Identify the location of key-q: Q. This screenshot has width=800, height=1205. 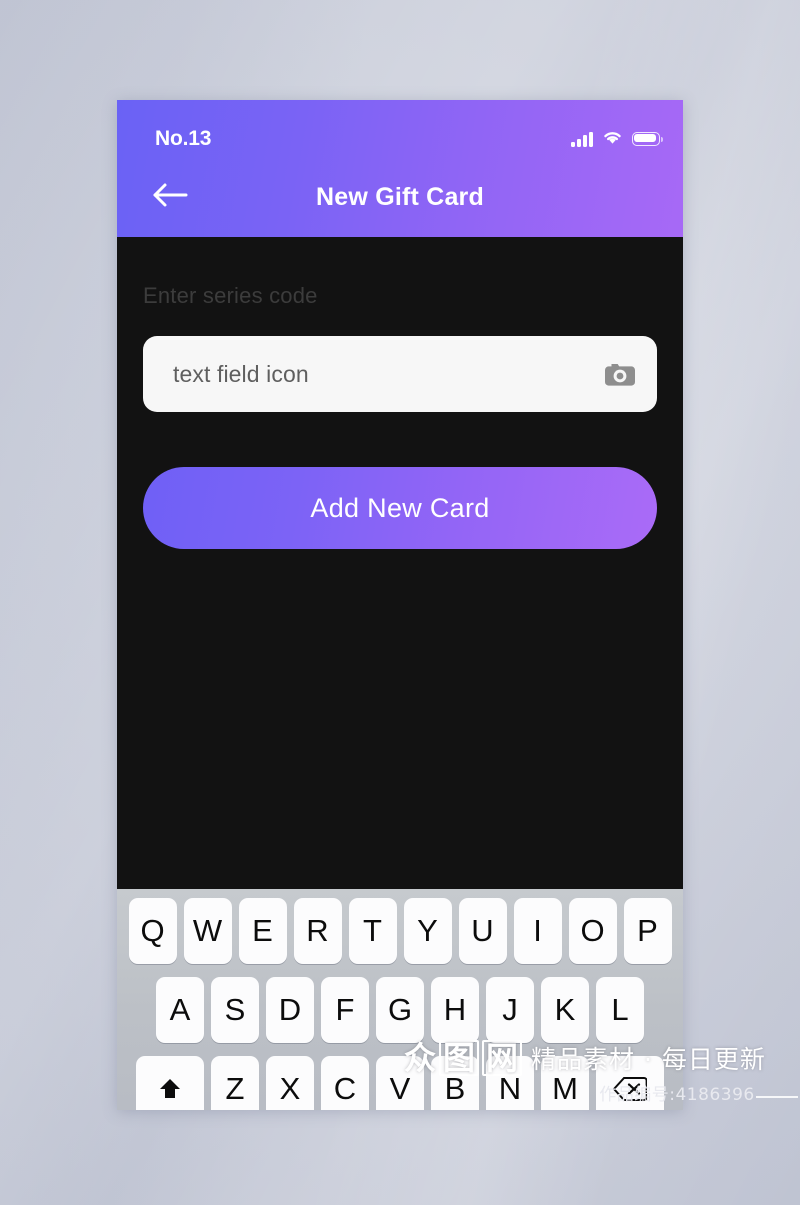
(152, 931).